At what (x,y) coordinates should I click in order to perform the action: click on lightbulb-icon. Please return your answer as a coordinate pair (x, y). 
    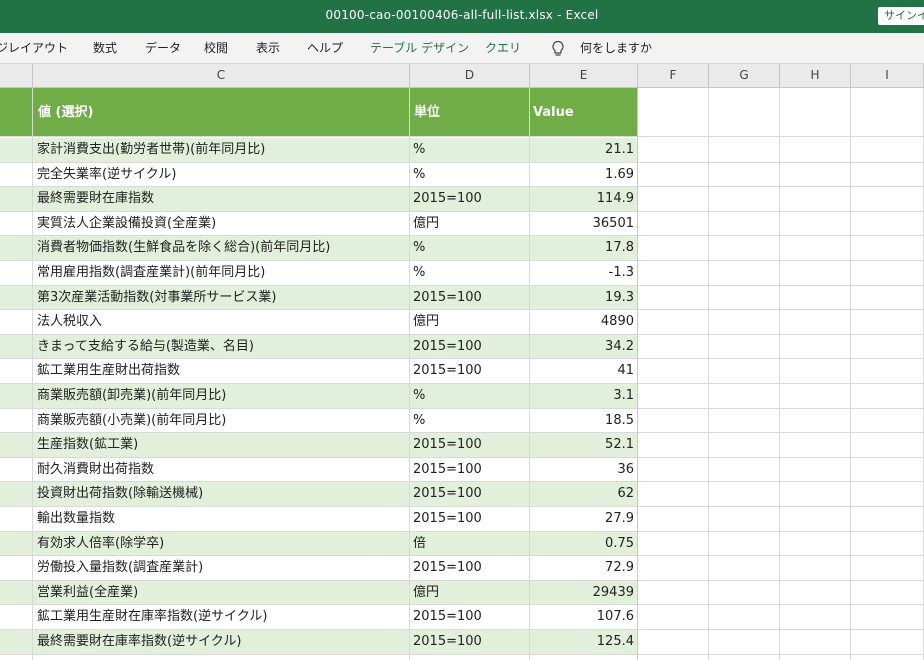
    Looking at the image, I should click on (558, 49).